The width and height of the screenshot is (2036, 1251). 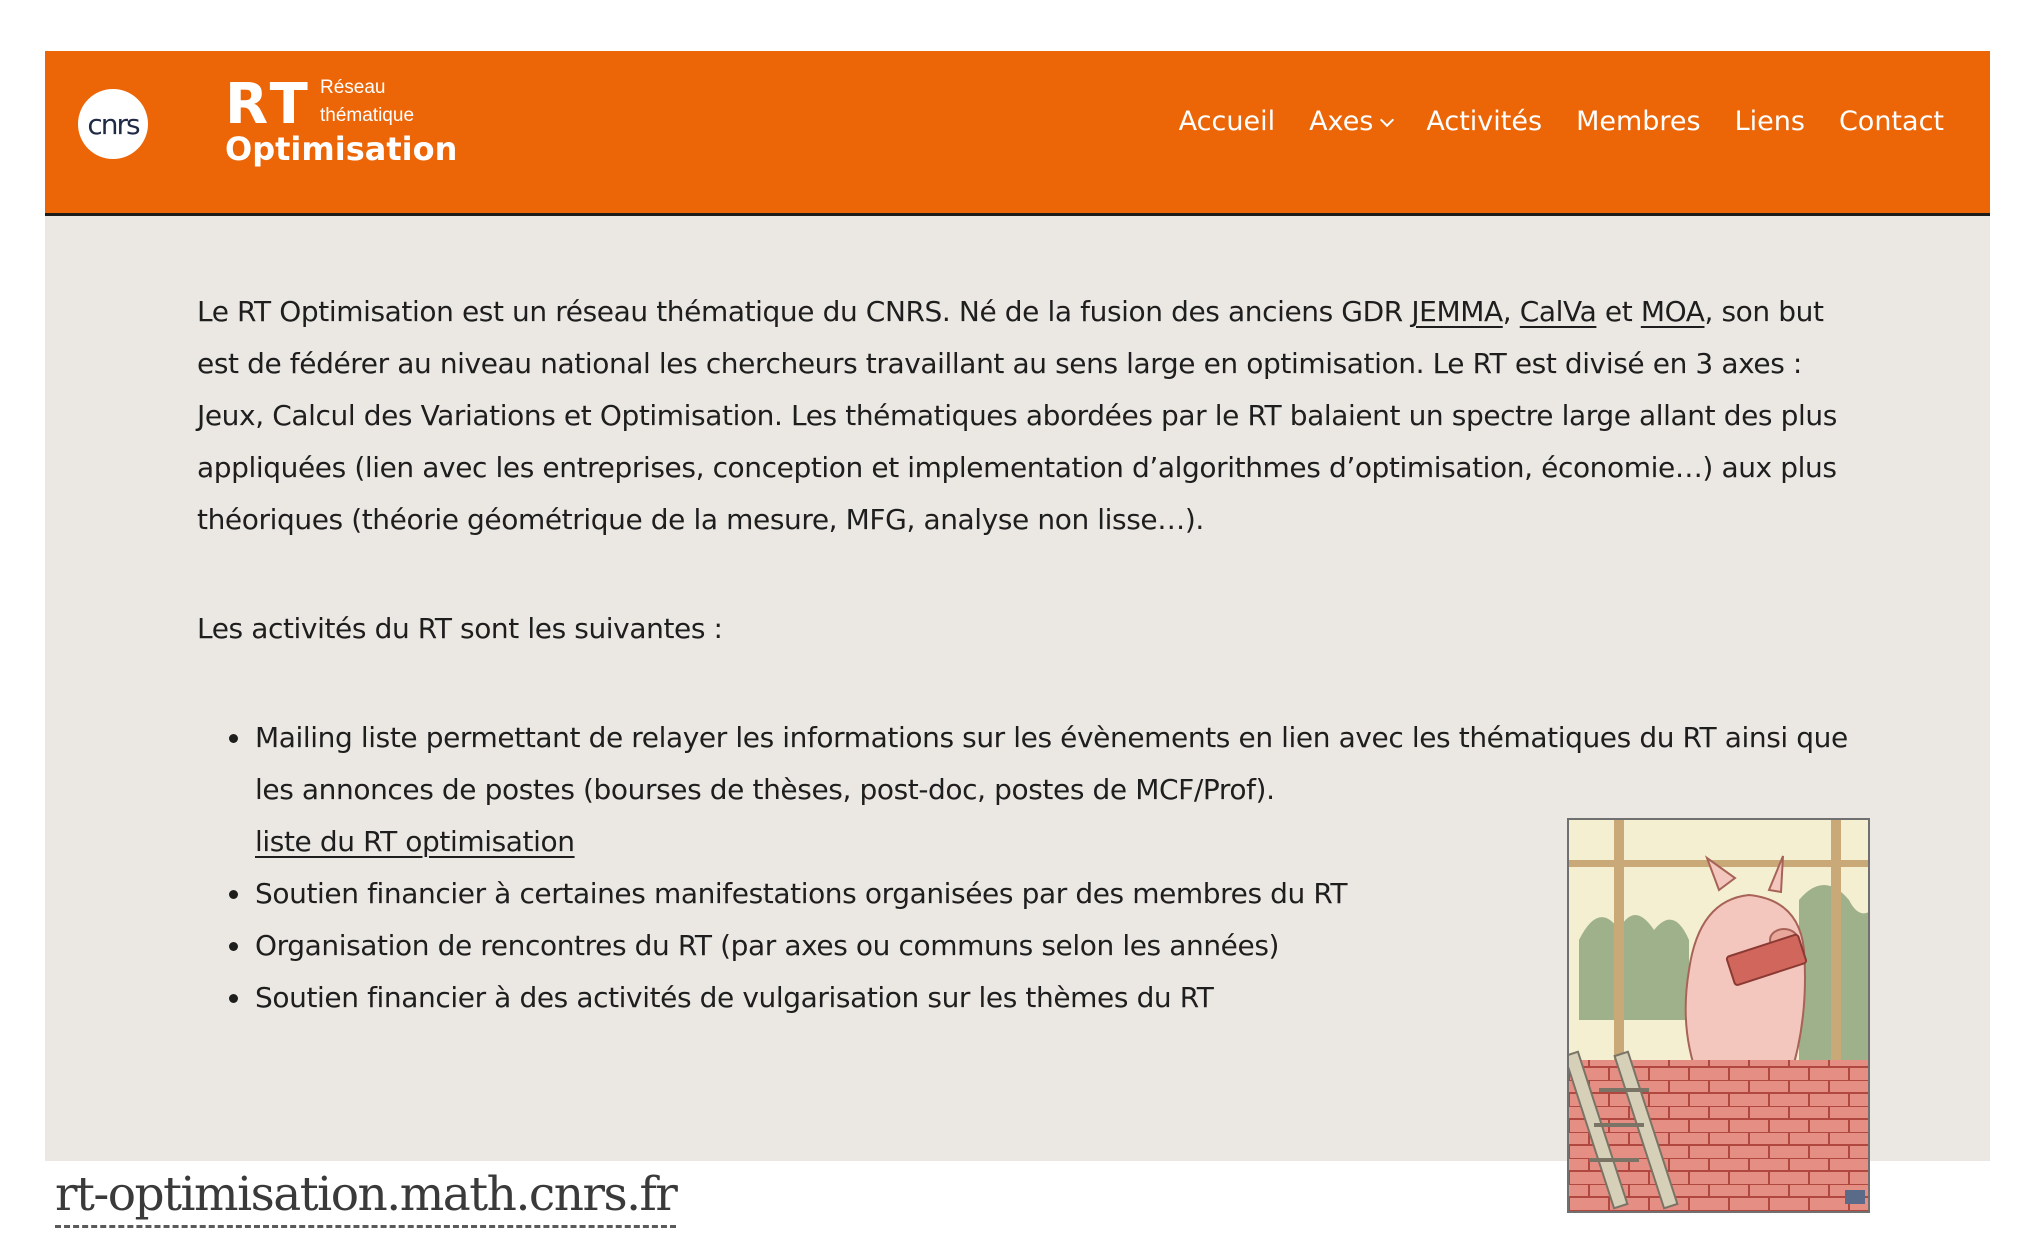 What do you see at coordinates (366, 1196) in the screenshot?
I see `source-url: rt-optimisation.math.cnrs.fr` at bounding box center [366, 1196].